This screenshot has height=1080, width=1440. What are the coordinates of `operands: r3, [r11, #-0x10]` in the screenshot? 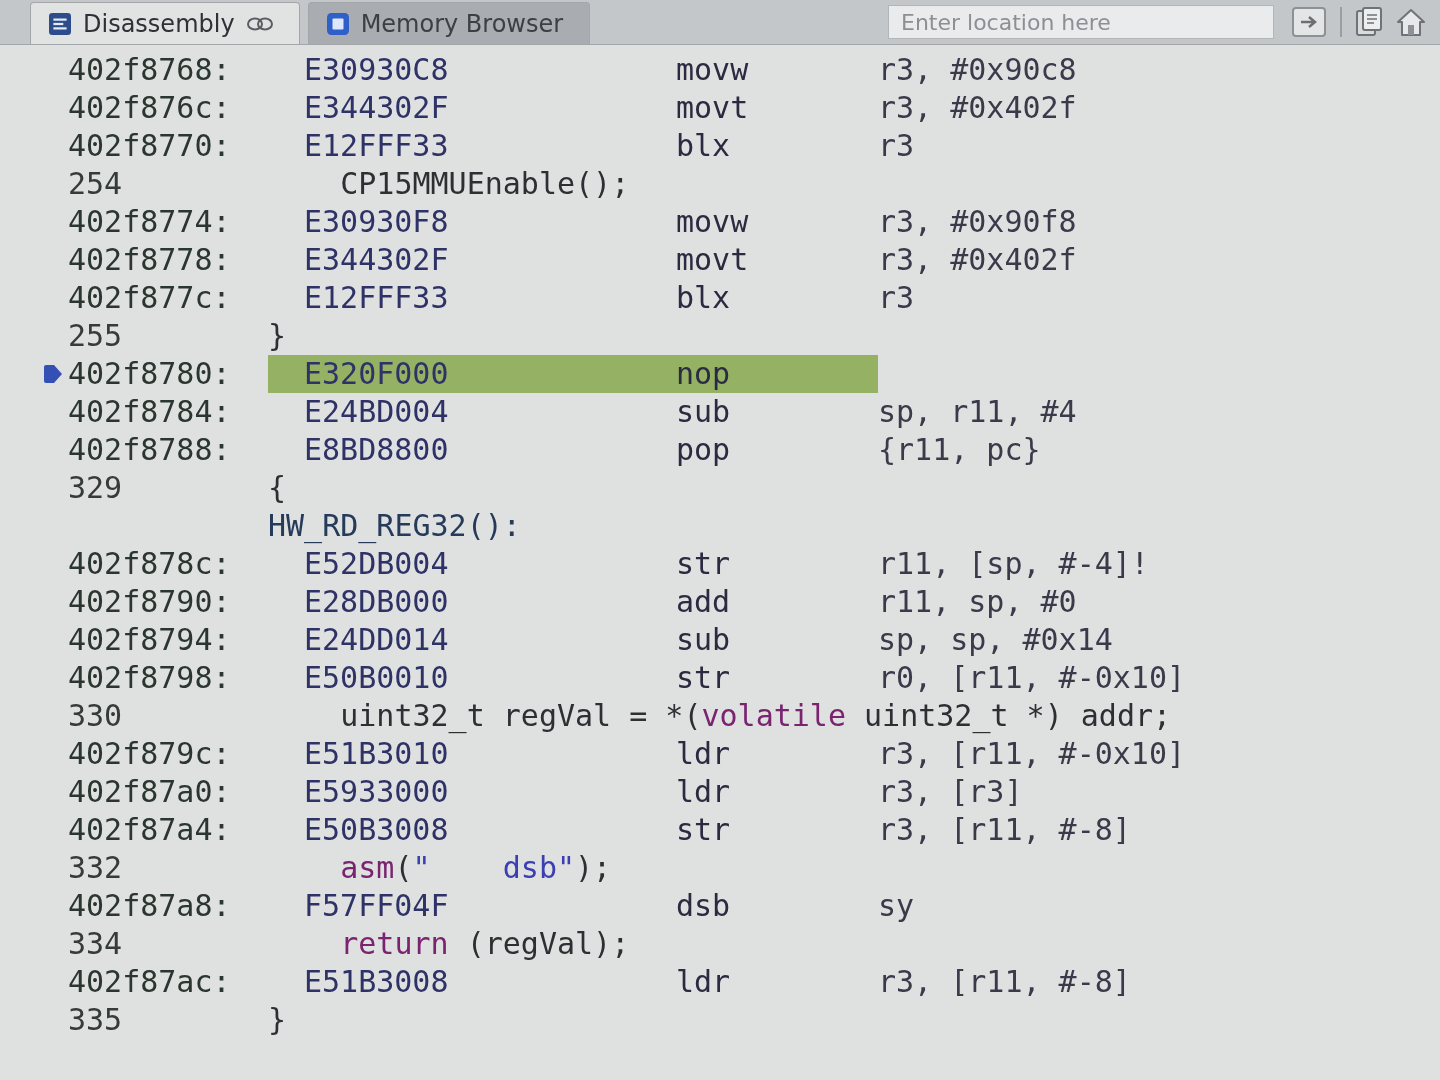 It's located at (1032, 754).